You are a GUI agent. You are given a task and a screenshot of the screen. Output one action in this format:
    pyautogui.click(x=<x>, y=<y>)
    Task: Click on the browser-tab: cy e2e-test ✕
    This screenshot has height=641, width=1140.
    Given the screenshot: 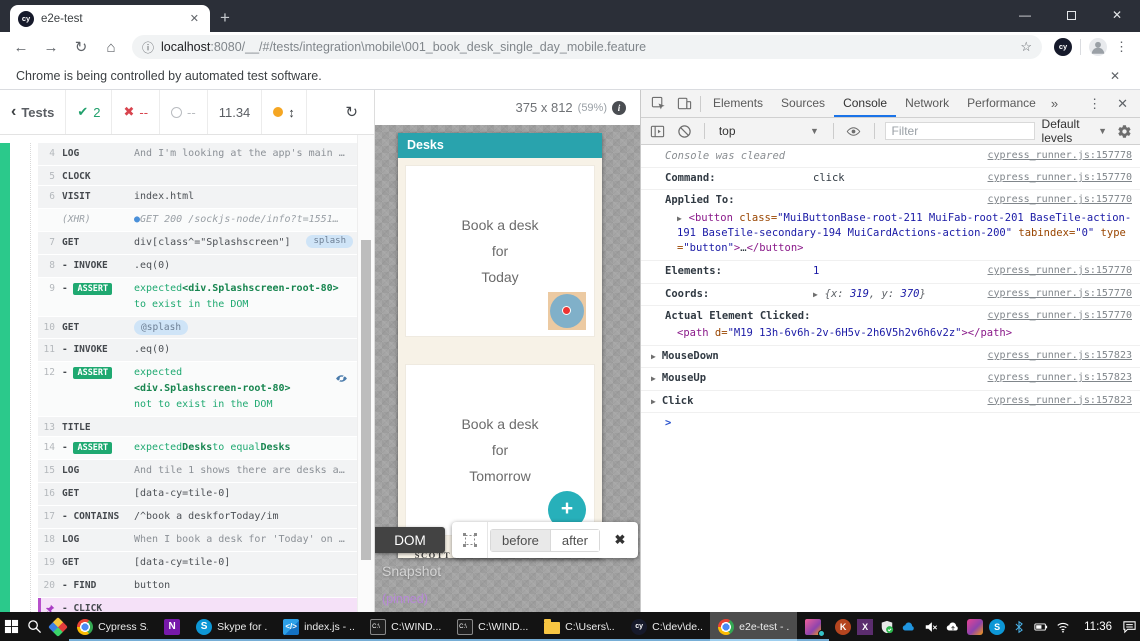 What is the action you would take?
    pyautogui.click(x=110, y=18)
    